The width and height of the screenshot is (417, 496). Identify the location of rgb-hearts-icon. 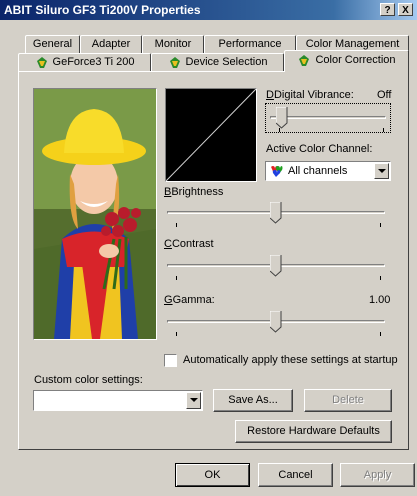
(277, 171).